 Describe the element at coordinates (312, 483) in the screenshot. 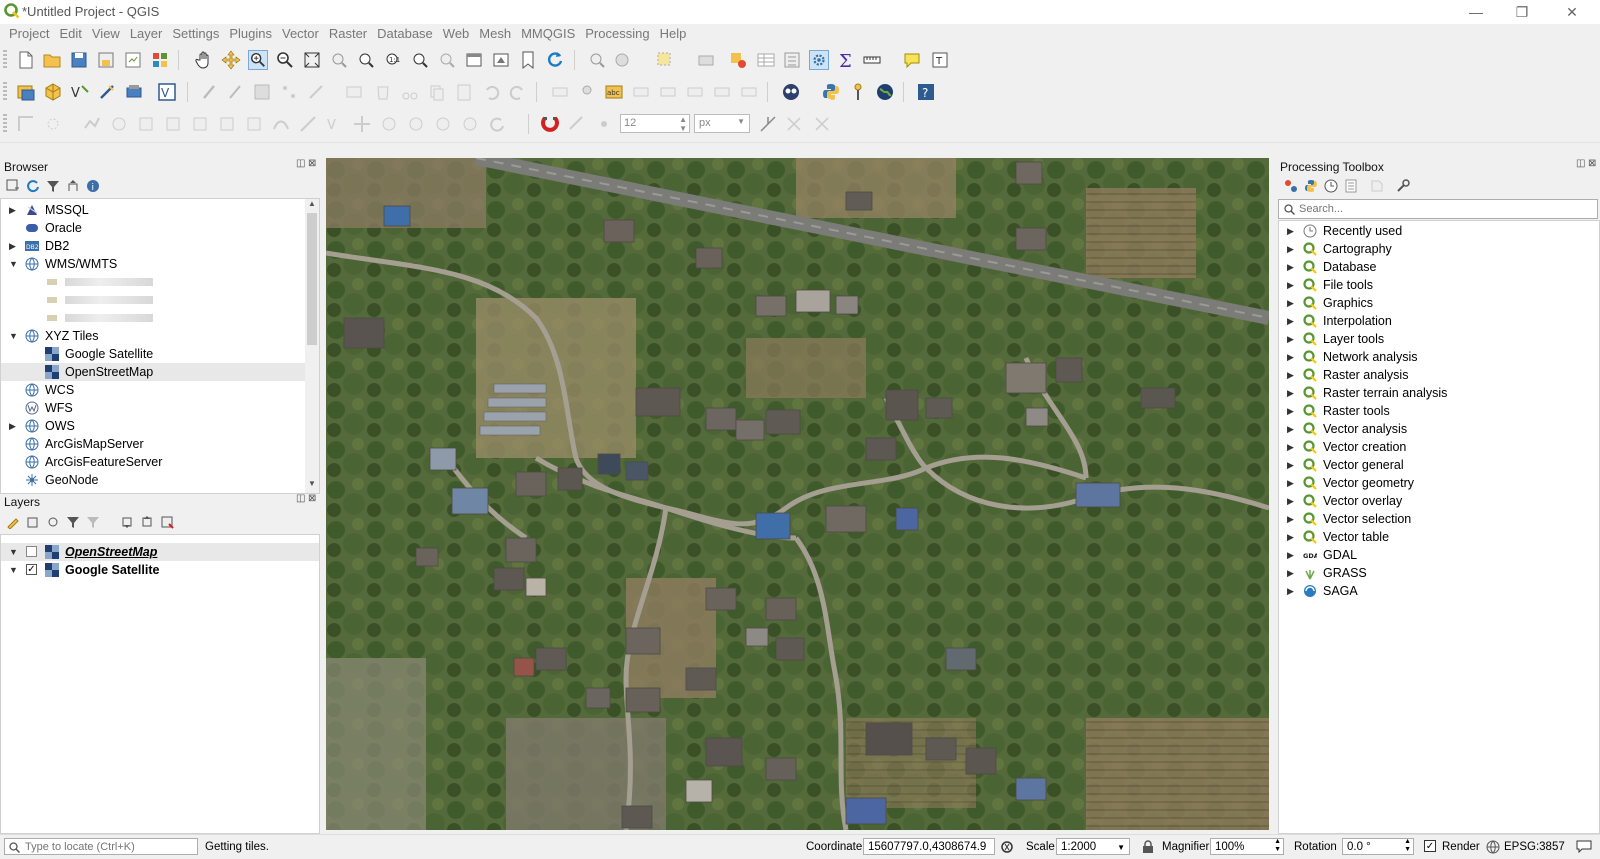

I see `scroll-down-icon: ▼` at that location.